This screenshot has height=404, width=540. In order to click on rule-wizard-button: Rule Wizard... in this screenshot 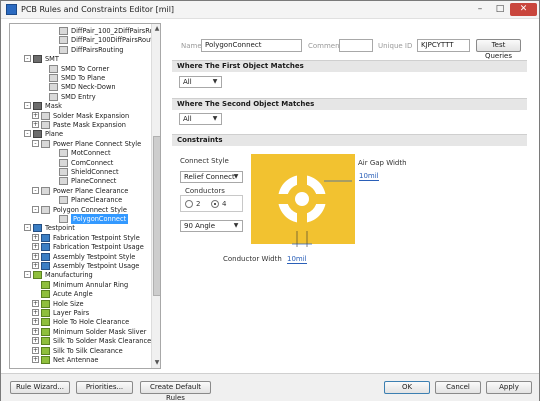, I will do `click(40, 387)`.